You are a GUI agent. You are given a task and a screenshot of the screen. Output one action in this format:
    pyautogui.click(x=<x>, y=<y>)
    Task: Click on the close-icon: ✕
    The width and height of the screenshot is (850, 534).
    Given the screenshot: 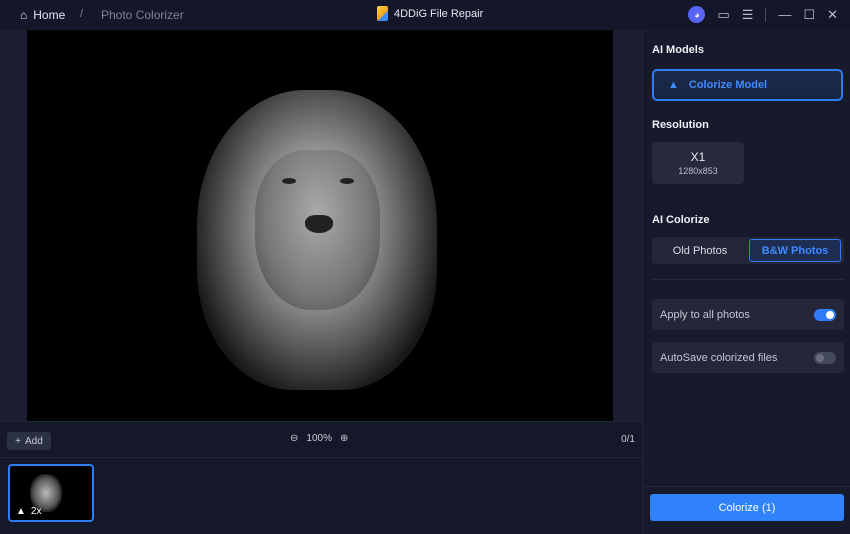 What is the action you would take?
    pyautogui.click(x=832, y=15)
    